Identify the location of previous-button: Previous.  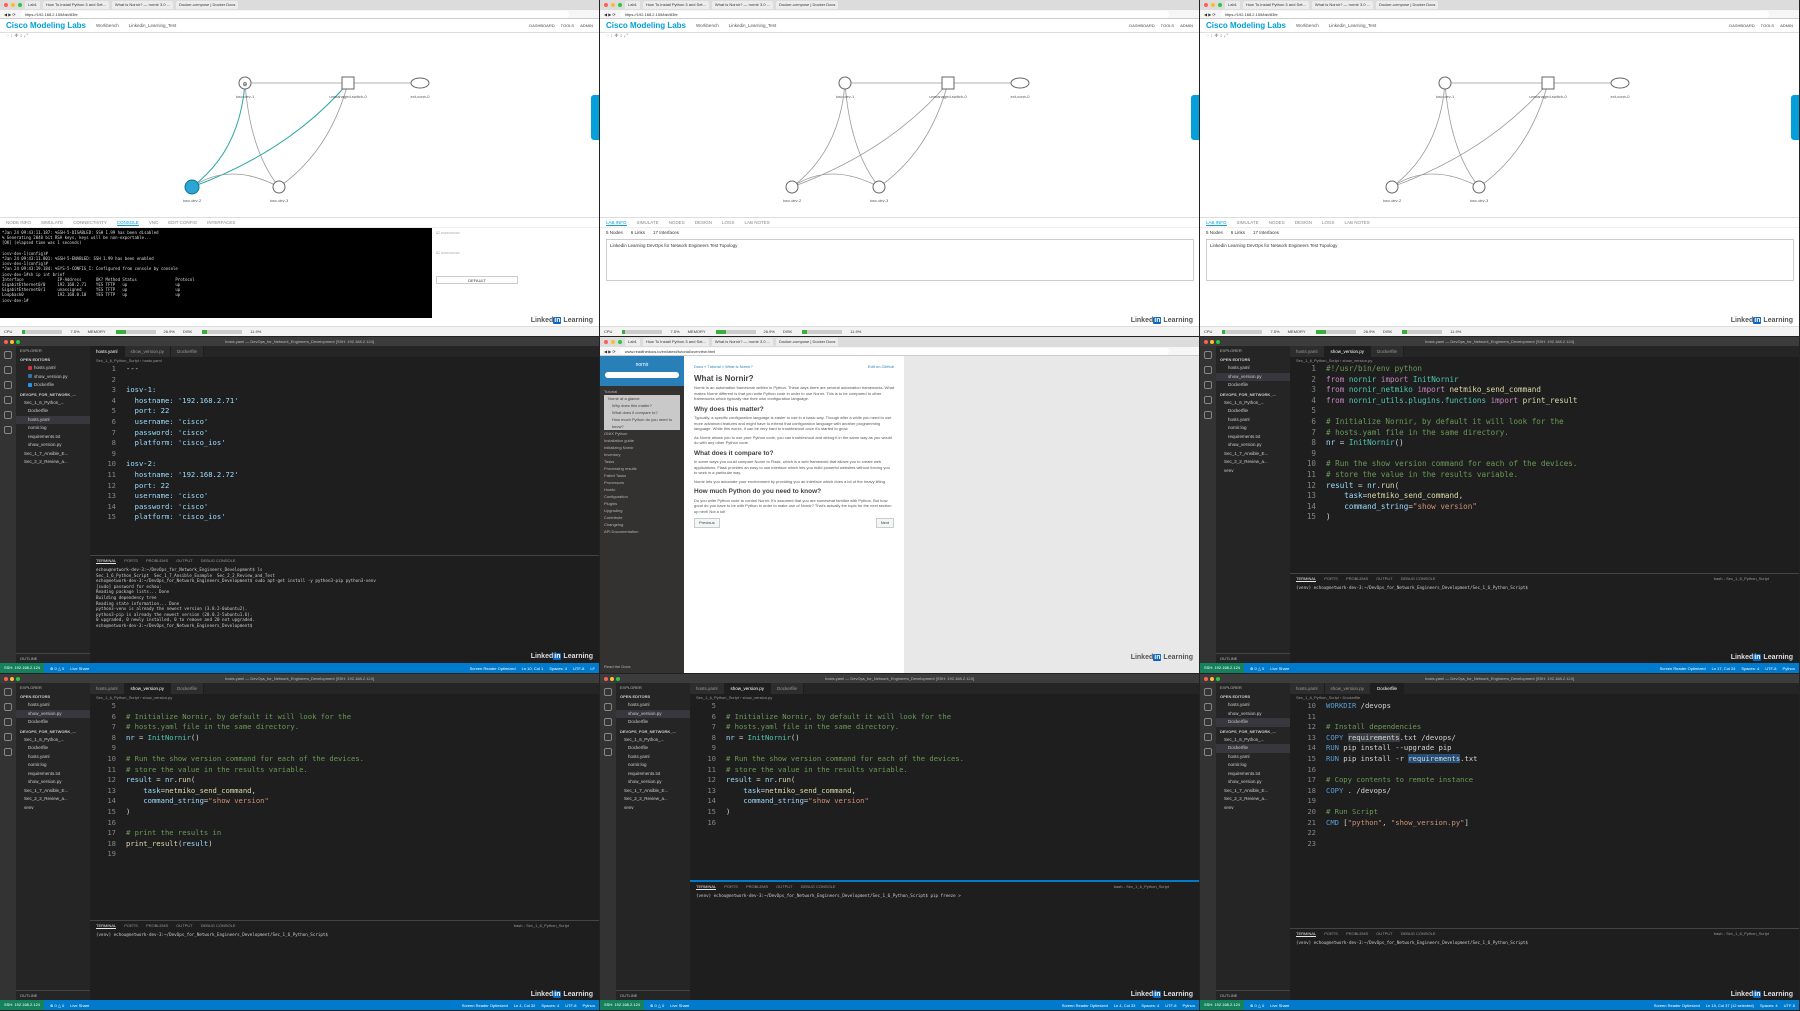
(707, 523).